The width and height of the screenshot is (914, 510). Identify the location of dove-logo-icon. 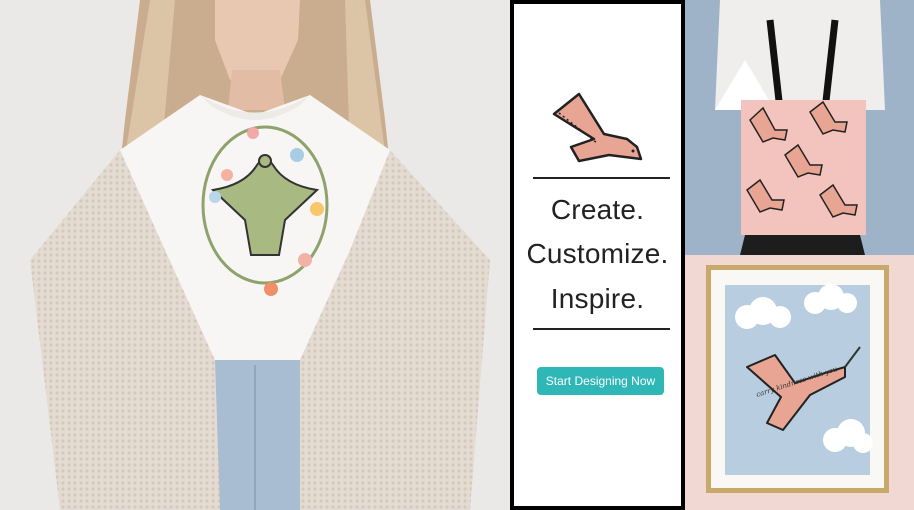
(597, 127).